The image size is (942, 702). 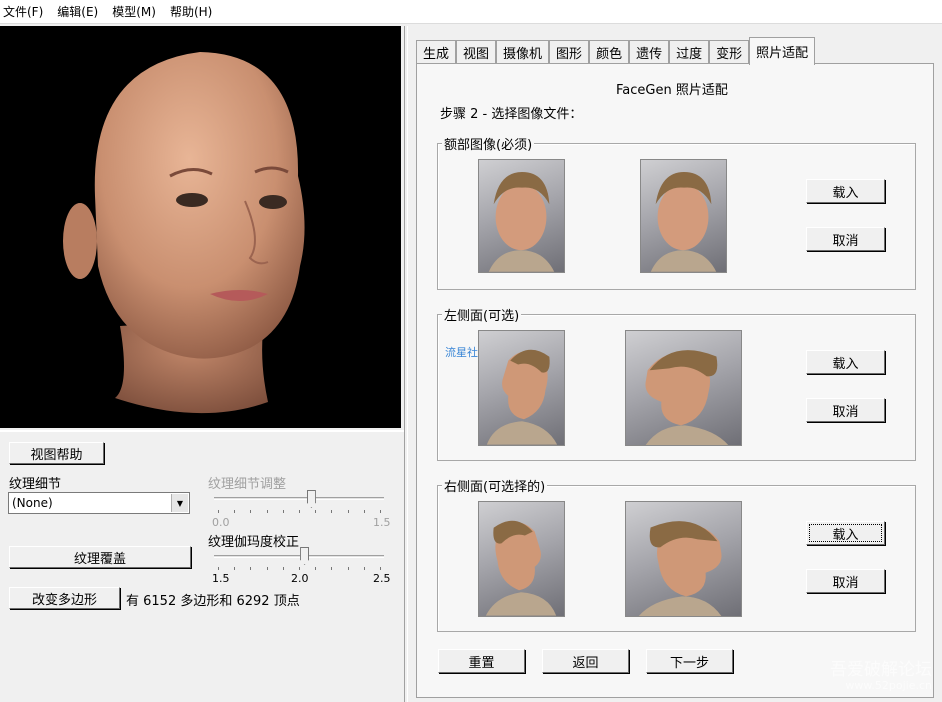 What do you see at coordinates (521, 388) in the screenshot?
I see `left-side-photo-original` at bounding box center [521, 388].